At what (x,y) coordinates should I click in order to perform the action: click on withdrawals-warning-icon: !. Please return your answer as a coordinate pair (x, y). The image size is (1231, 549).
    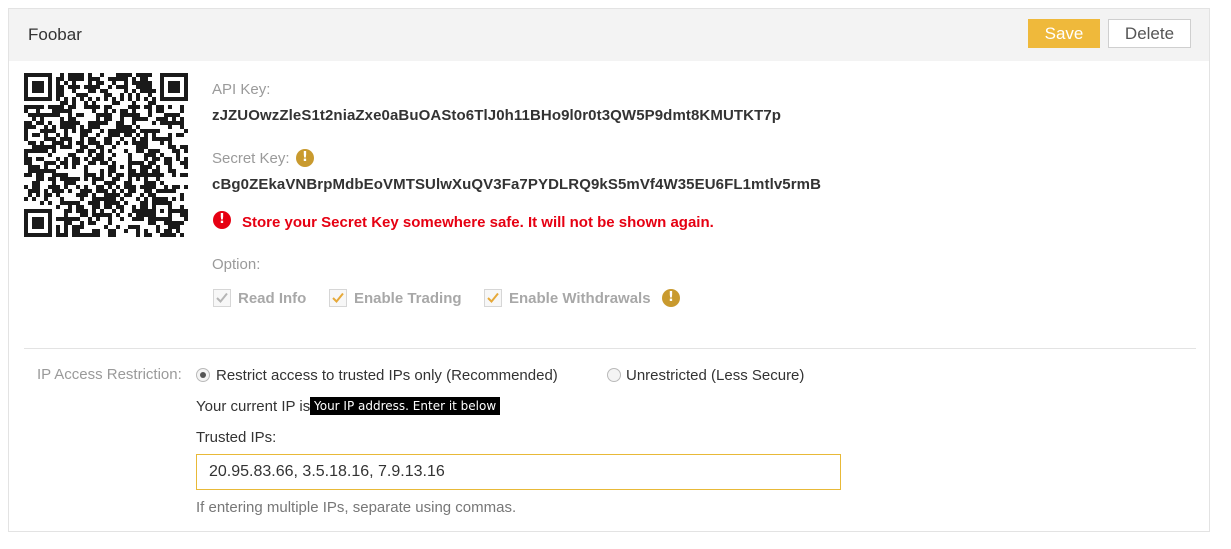
    Looking at the image, I should click on (671, 298).